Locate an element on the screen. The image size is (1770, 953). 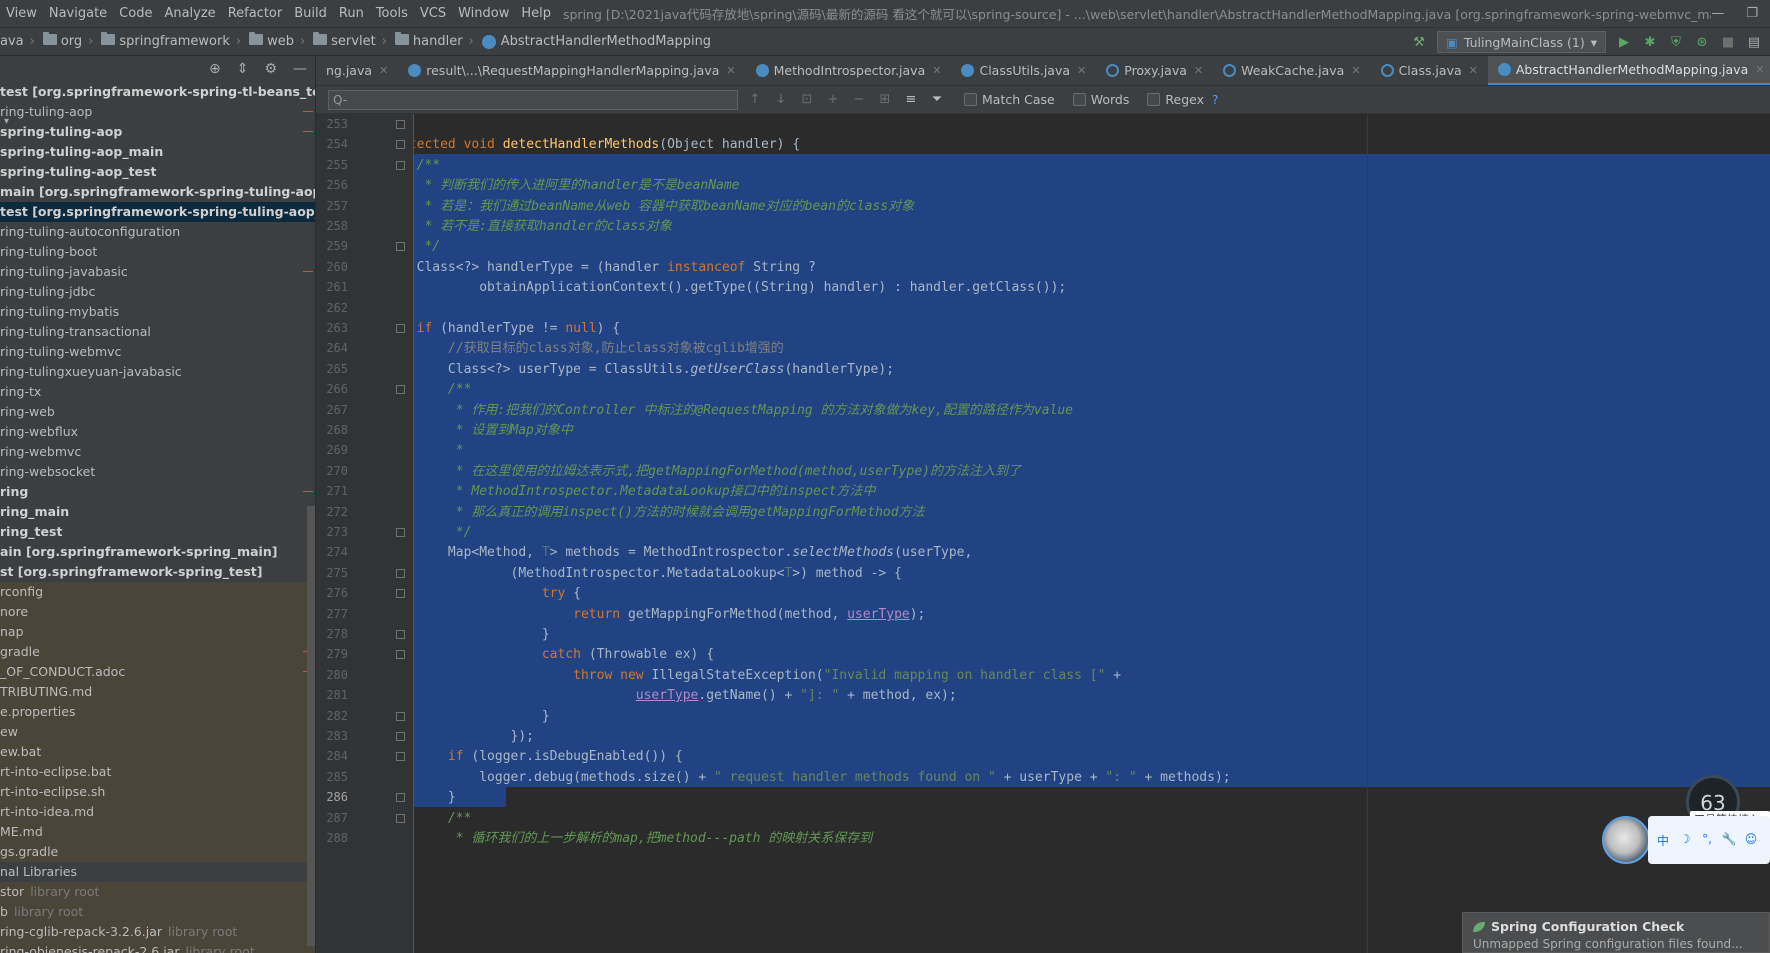
ime-button: °, is located at coordinates (1707, 840).